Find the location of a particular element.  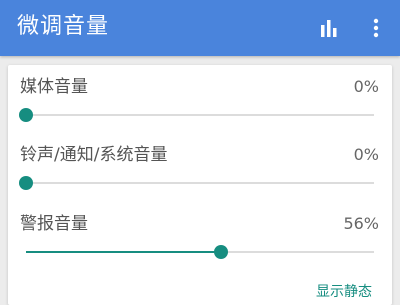

stats-button is located at coordinates (329, 28).